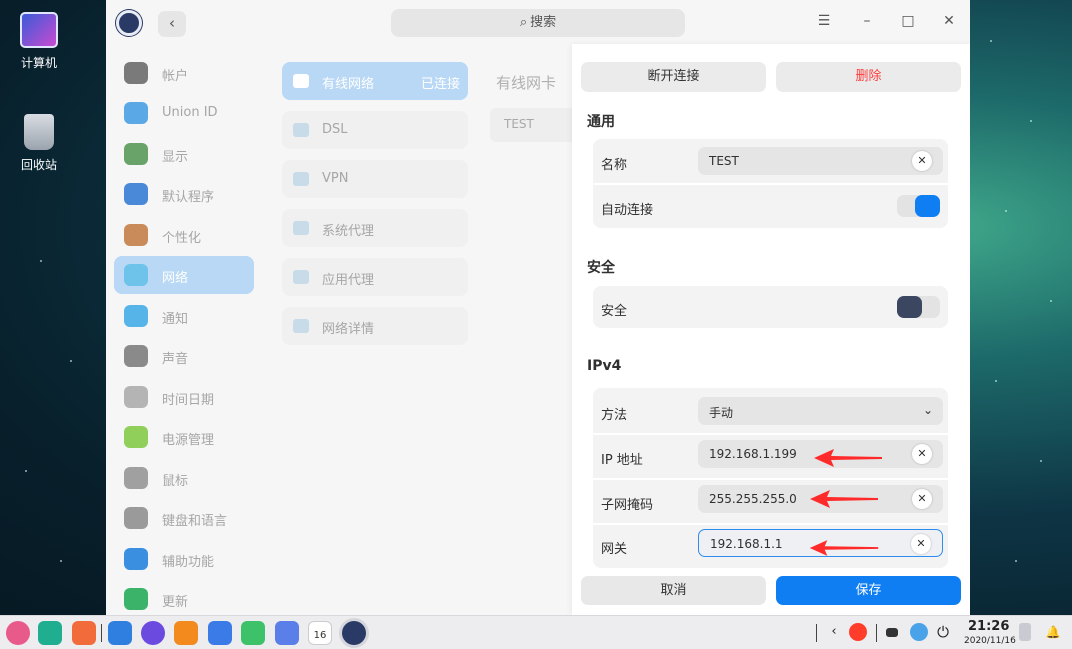 The width and height of the screenshot is (1072, 649). Describe the element at coordinates (535, 125) in the screenshot. I see `connection-item-test: TEST` at that location.